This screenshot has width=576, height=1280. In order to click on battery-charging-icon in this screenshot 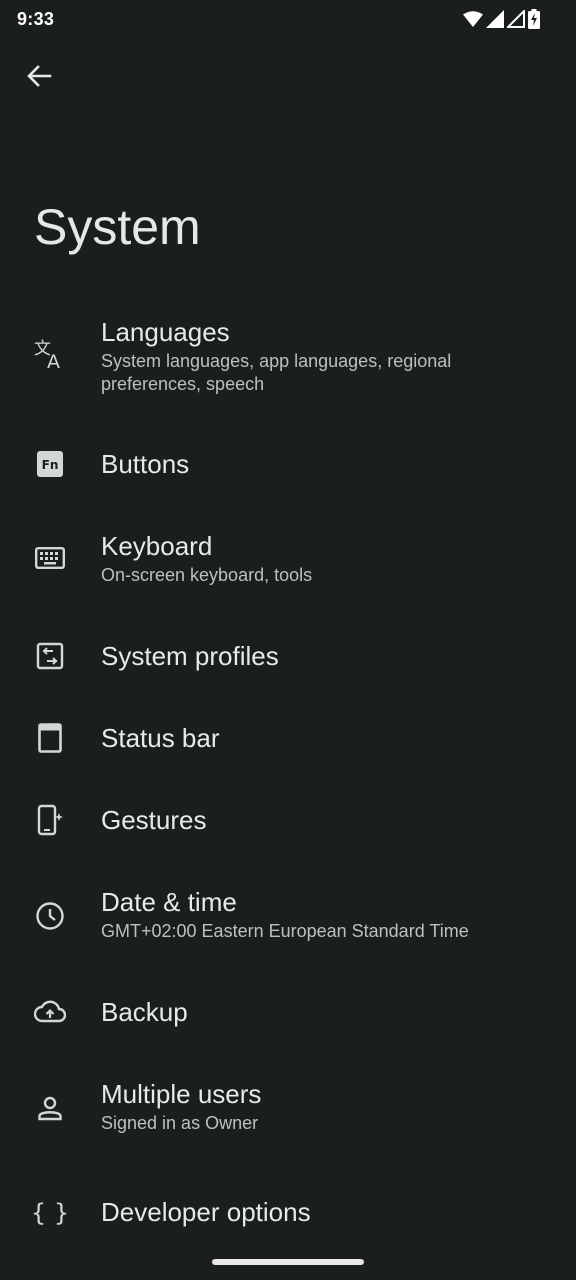, I will do `click(534, 19)`.